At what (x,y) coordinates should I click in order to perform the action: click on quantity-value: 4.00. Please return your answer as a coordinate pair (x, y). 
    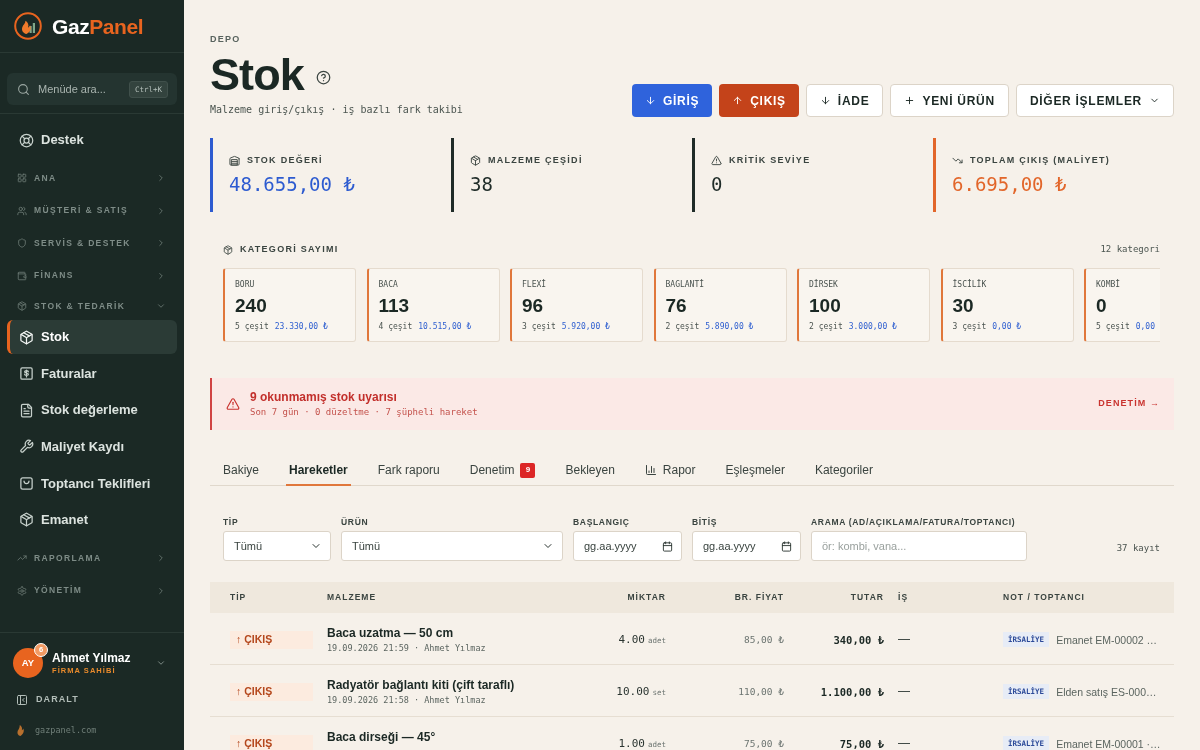
    Looking at the image, I should click on (631, 640).